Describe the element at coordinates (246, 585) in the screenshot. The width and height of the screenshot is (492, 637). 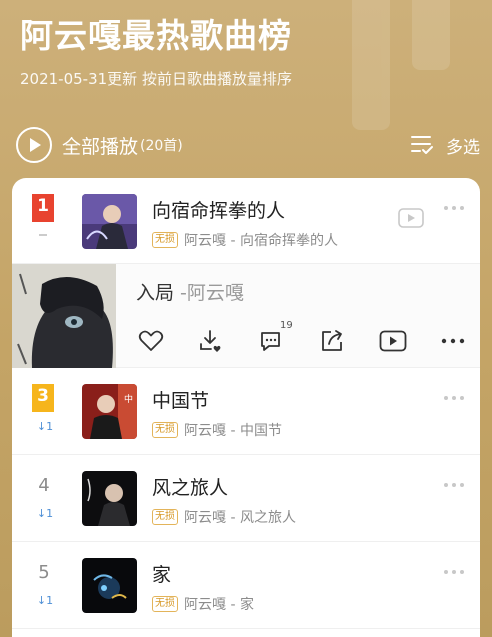
I see `song-row: 5 ↓1 家 无损 阿云嘎 - 家` at that location.